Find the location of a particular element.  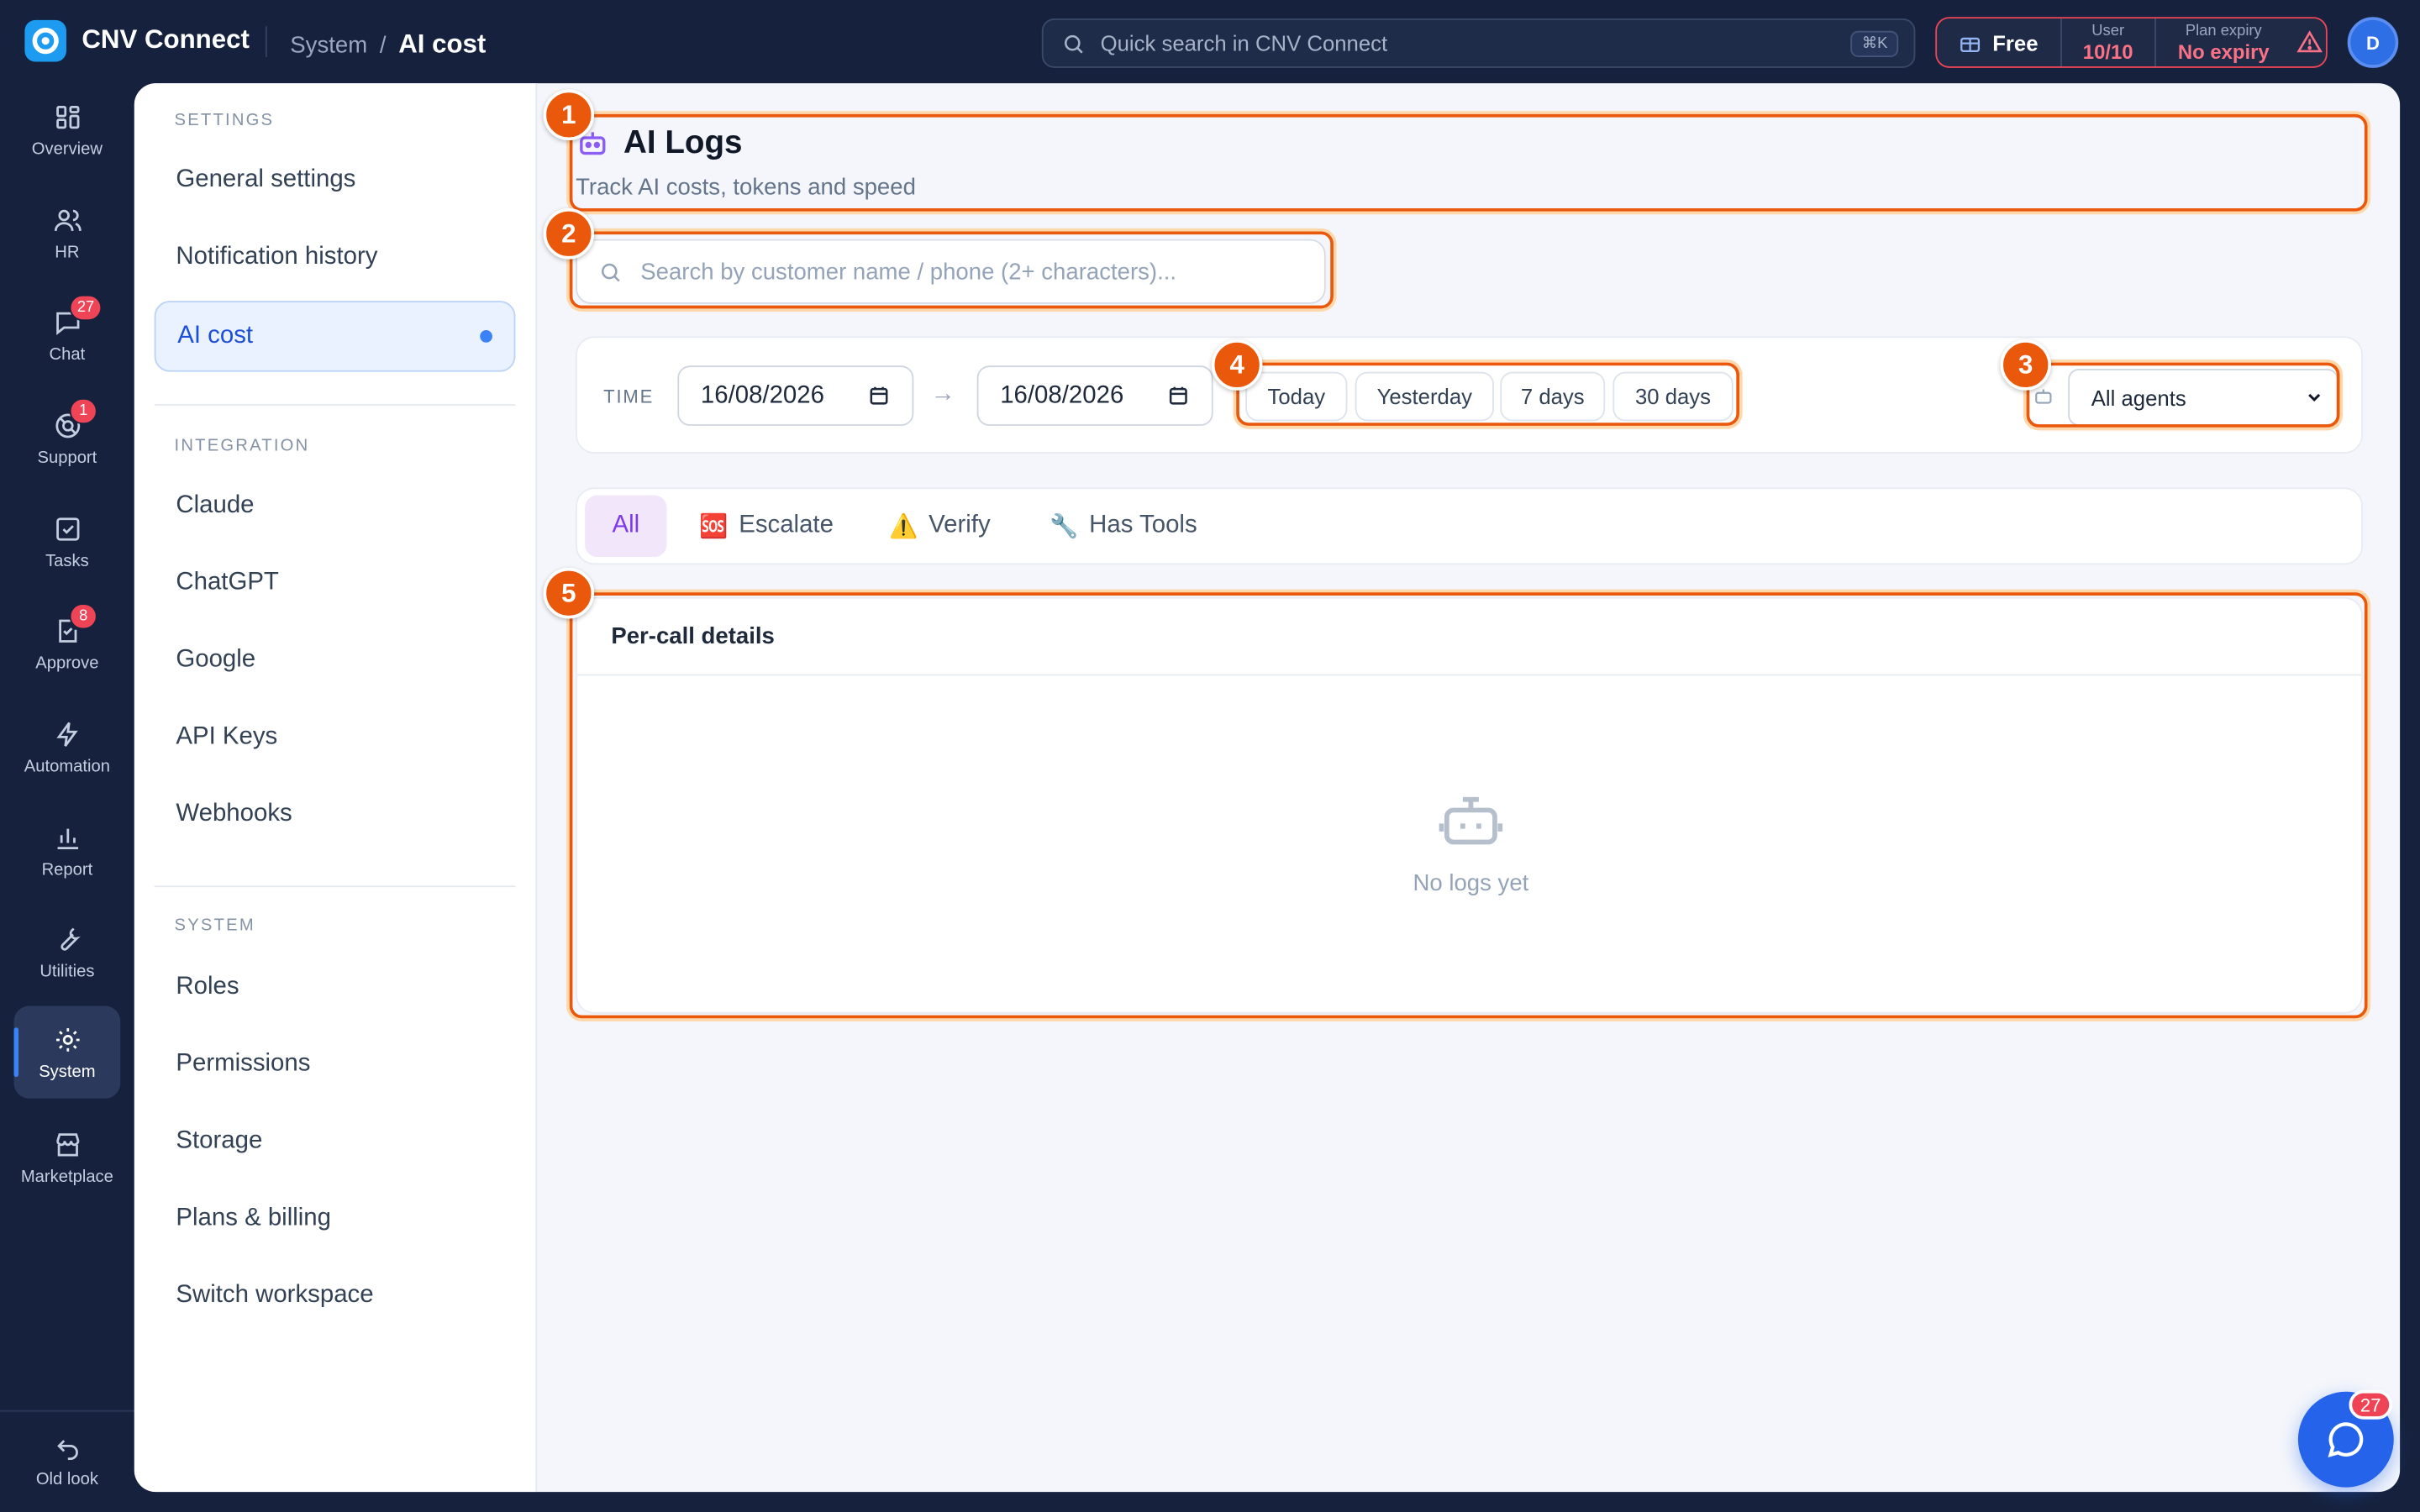

rail-item-chat: Chat 27 is located at coordinates (67, 334).